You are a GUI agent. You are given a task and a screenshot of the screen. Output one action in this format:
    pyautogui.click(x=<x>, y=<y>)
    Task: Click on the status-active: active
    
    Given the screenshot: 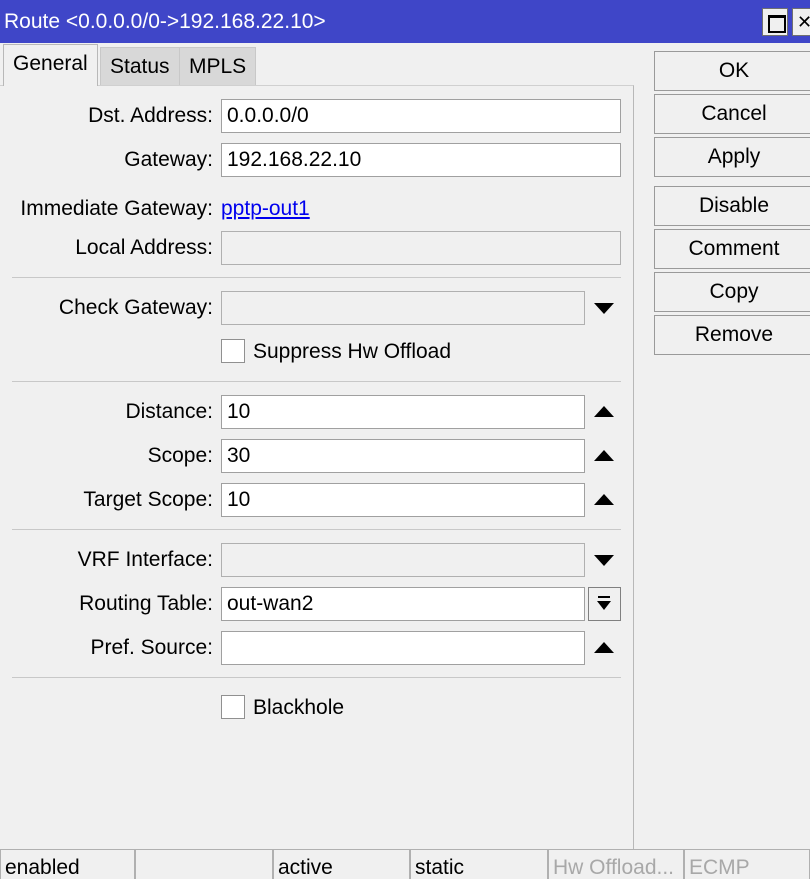 What is the action you would take?
    pyautogui.click(x=341, y=864)
    